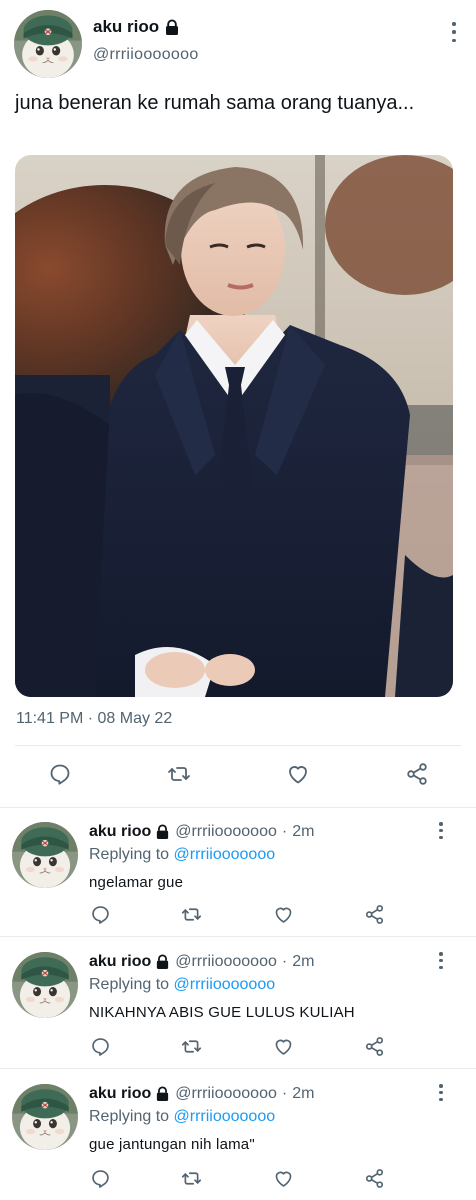 The width and height of the screenshot is (476, 1200). Describe the element at coordinates (238, 775) in the screenshot. I see `main-action-bar` at that location.